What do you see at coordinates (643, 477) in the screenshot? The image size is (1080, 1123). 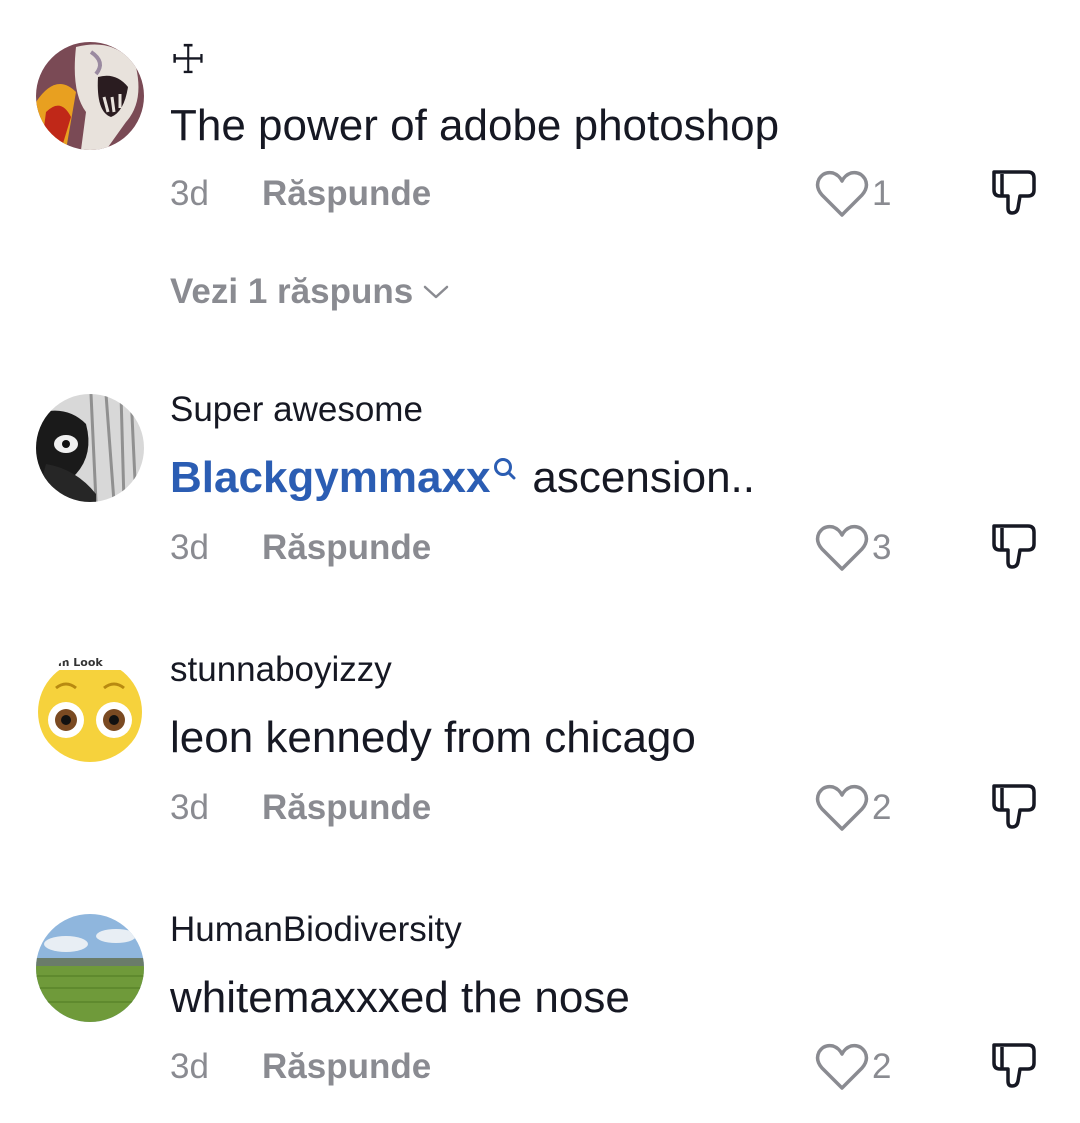 I see `comment-text-rest: ascension..` at bounding box center [643, 477].